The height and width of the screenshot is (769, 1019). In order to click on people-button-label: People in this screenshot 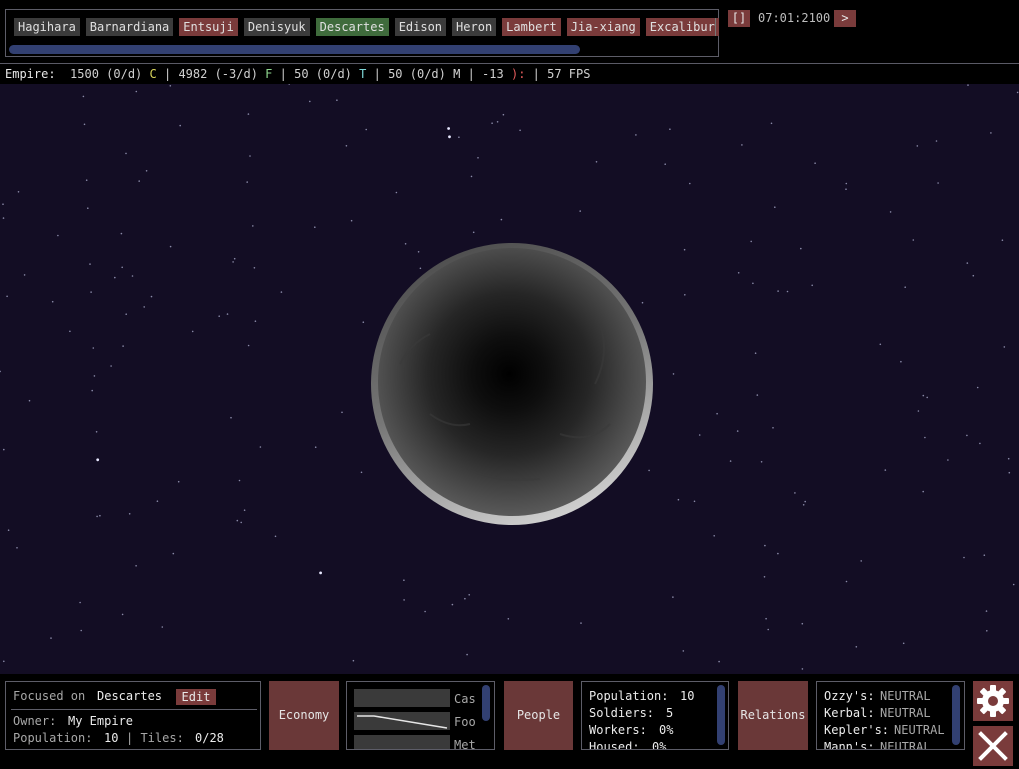, I will do `click(538, 715)`.